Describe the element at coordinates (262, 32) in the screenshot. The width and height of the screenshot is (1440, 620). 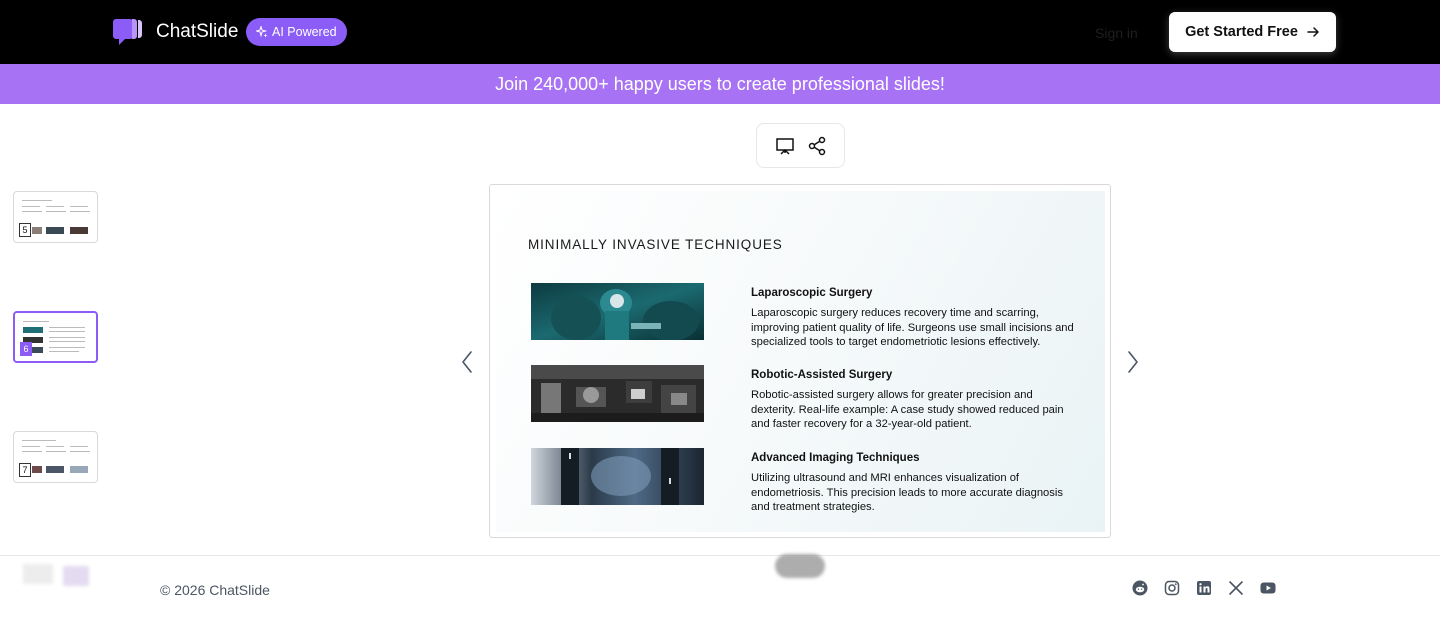
I see `sparkle-icon` at that location.